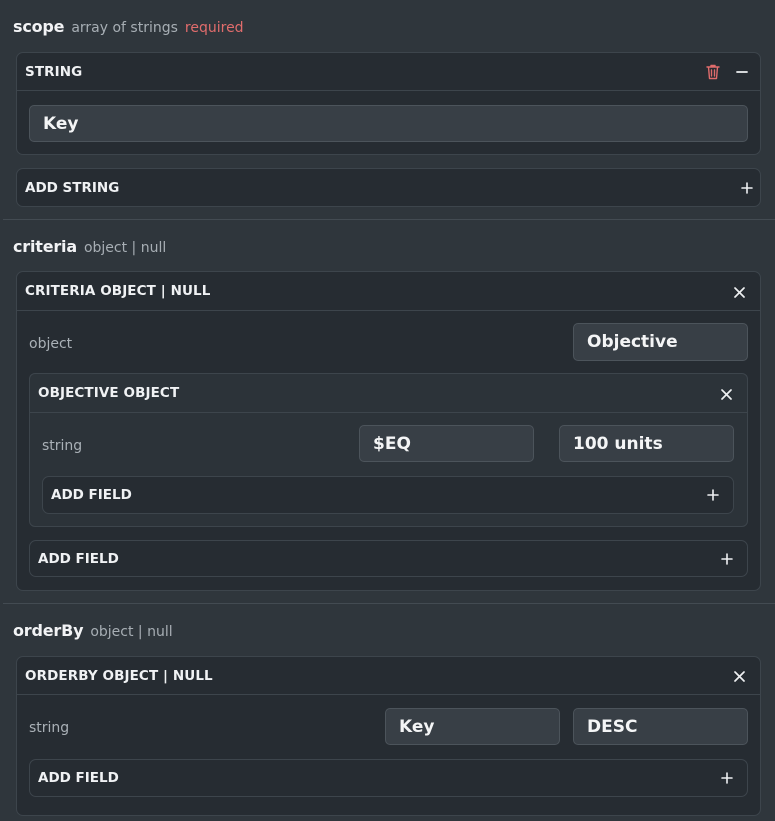 The height and width of the screenshot is (821, 775). I want to click on add-string-label: ADD STRING, so click(72, 187).